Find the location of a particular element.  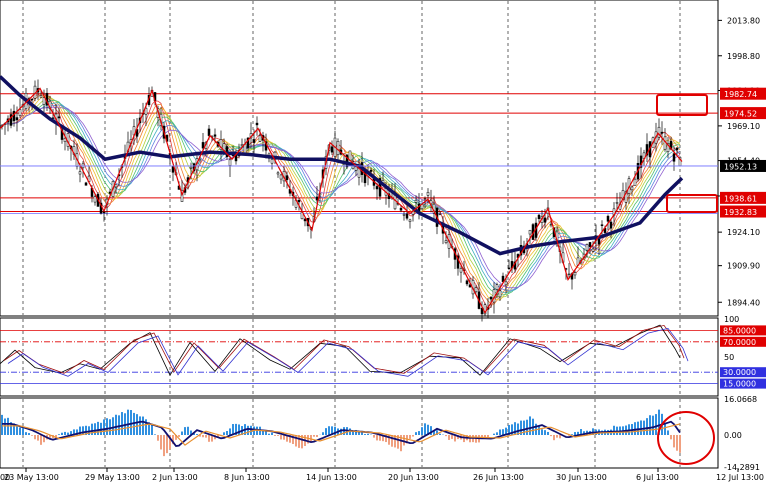

price-tick-label: 1969.10 is located at coordinates (743, 126).